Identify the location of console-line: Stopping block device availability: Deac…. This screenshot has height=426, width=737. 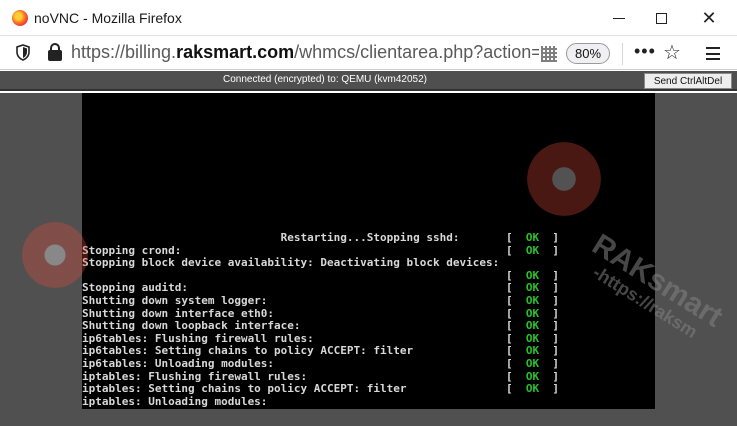
(291, 263).